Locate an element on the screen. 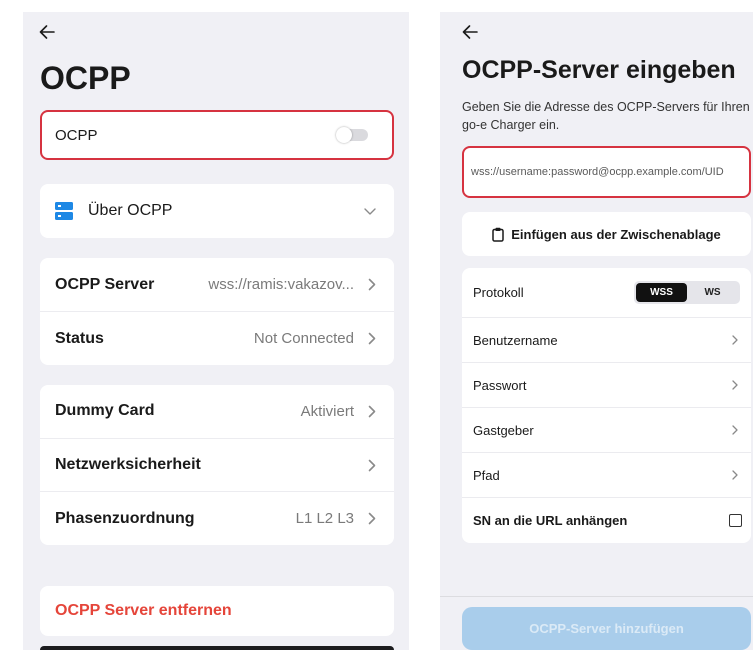  append-sn-checkbox is located at coordinates (735, 520).